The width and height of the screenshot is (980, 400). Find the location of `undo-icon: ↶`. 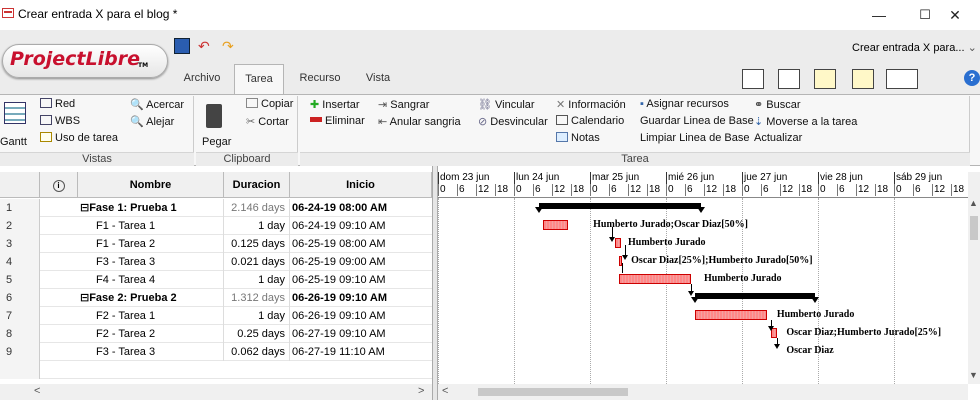

undo-icon: ↶ is located at coordinates (206, 46).